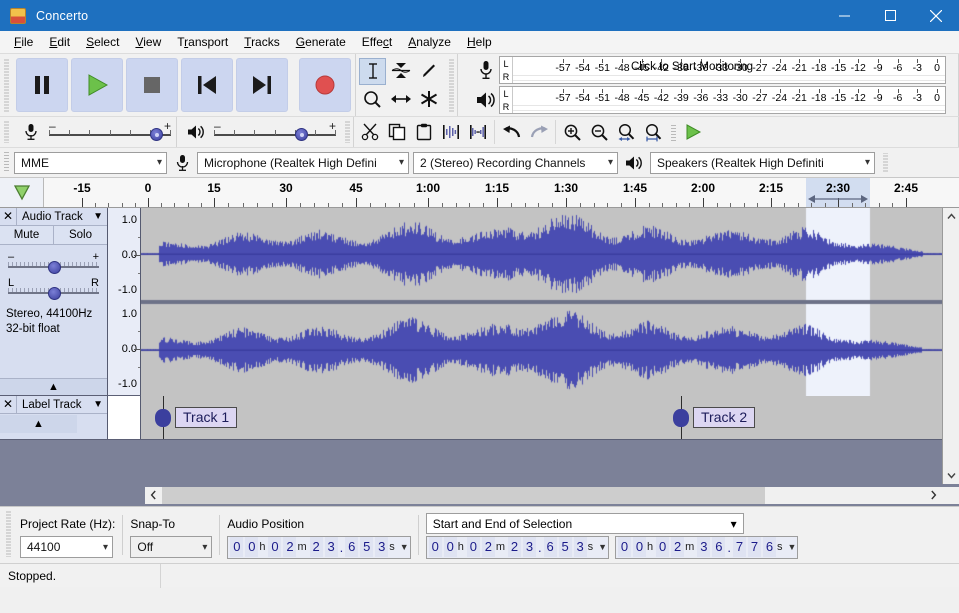  What do you see at coordinates (377, 42) in the screenshot?
I see `menu-effect: Effect` at bounding box center [377, 42].